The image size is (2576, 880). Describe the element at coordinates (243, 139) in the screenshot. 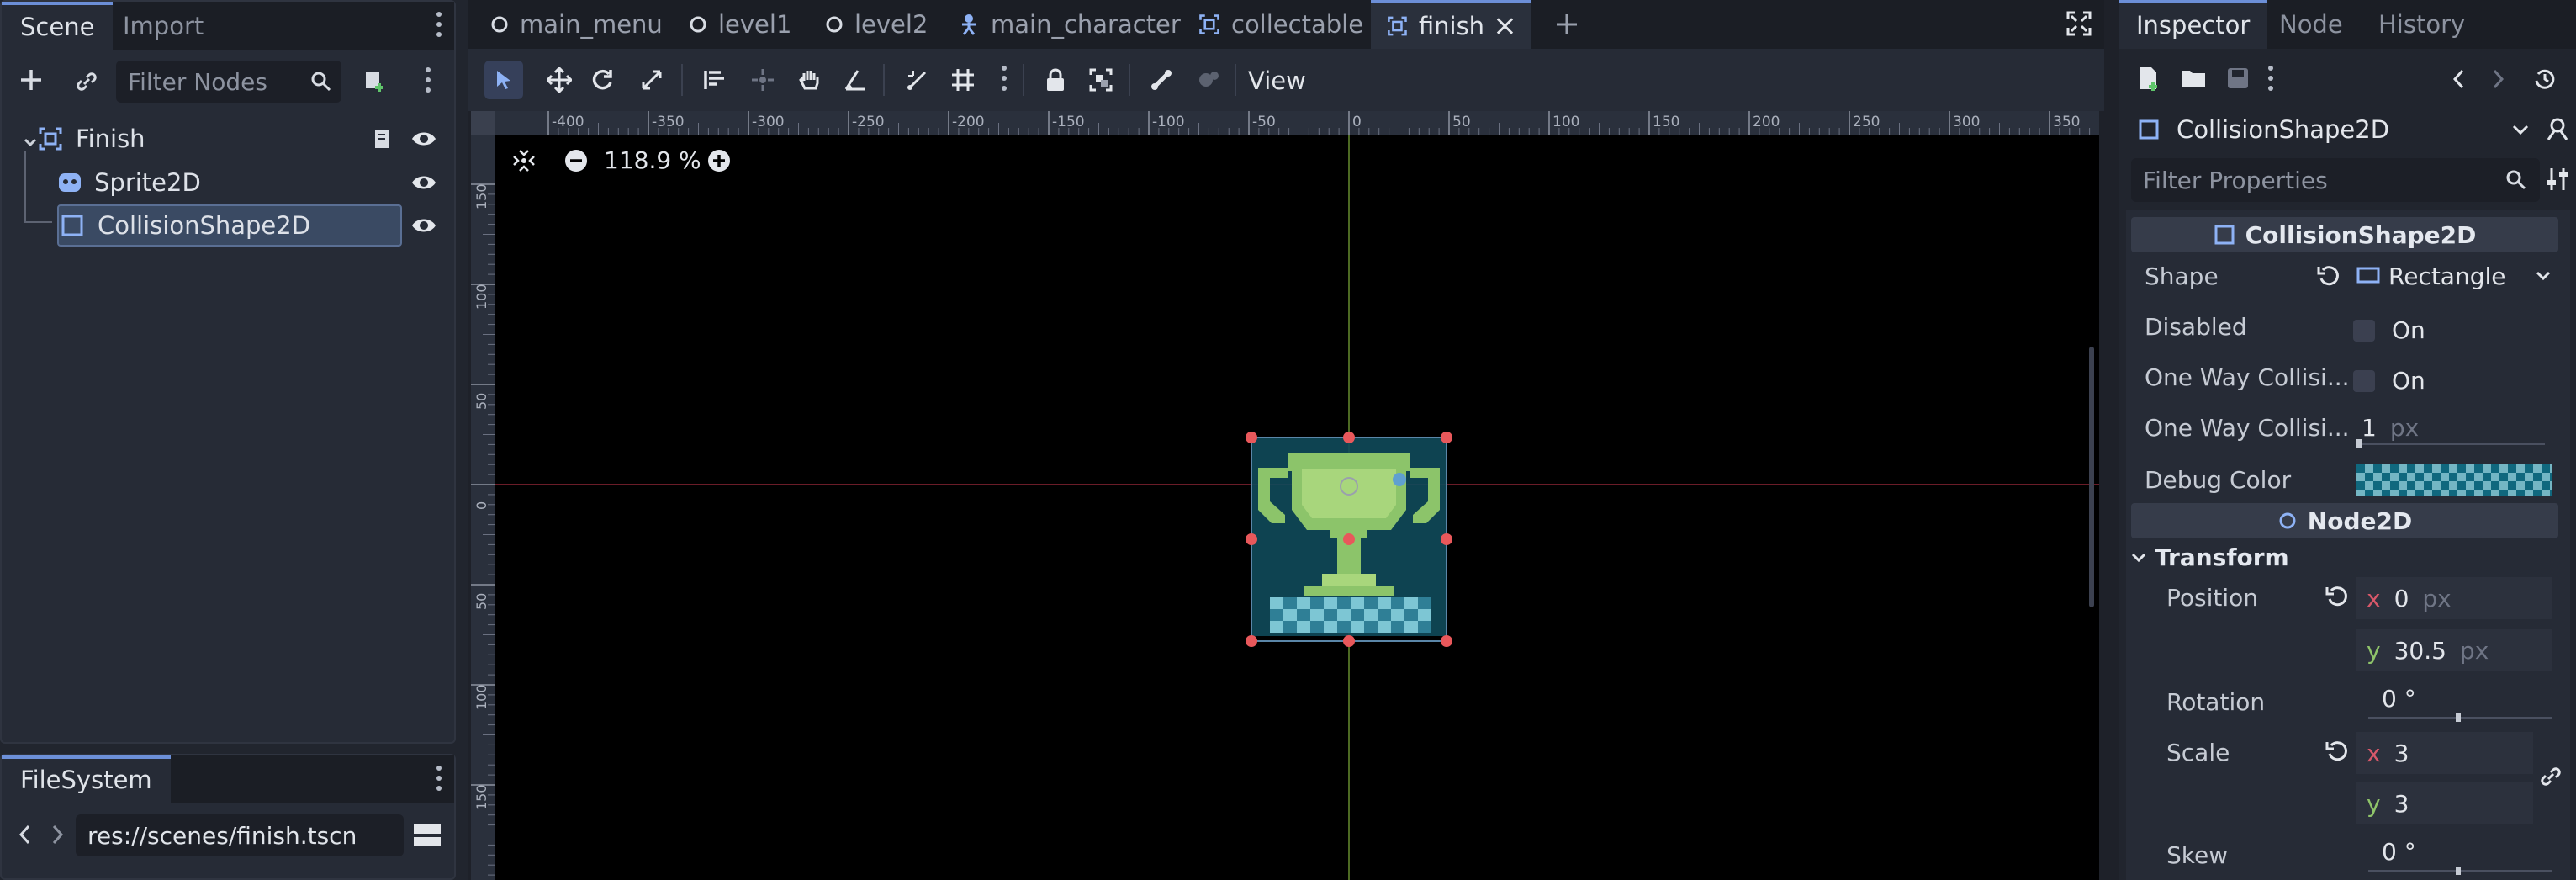

I see `tree-item-finish: Finish` at that location.